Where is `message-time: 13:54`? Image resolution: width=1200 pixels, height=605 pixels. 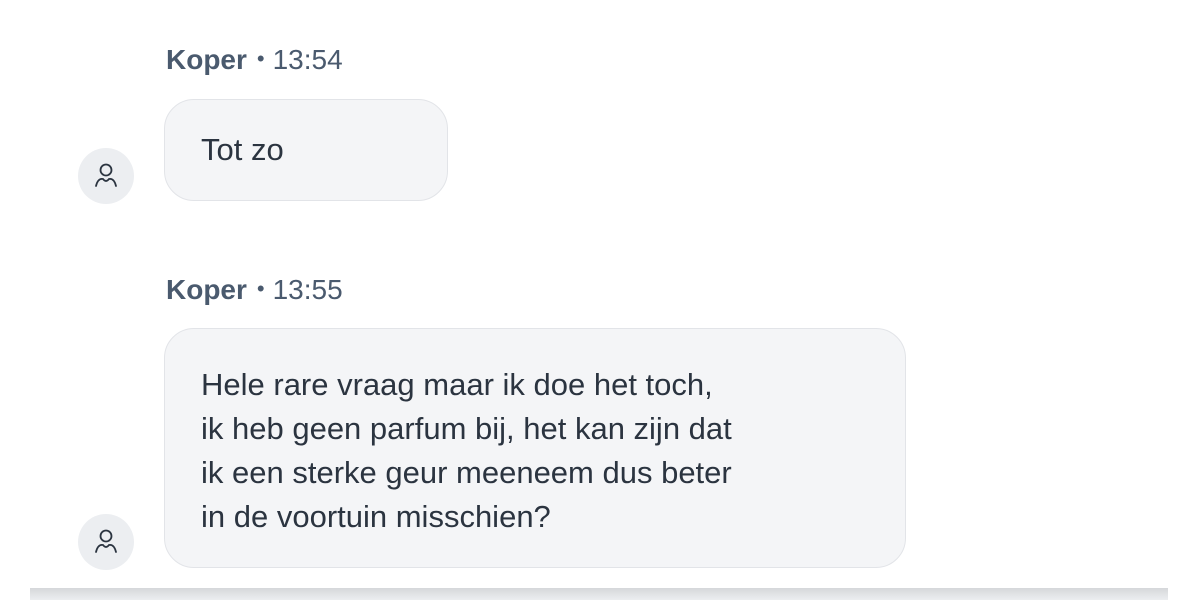 message-time: 13:54 is located at coordinates (307, 59).